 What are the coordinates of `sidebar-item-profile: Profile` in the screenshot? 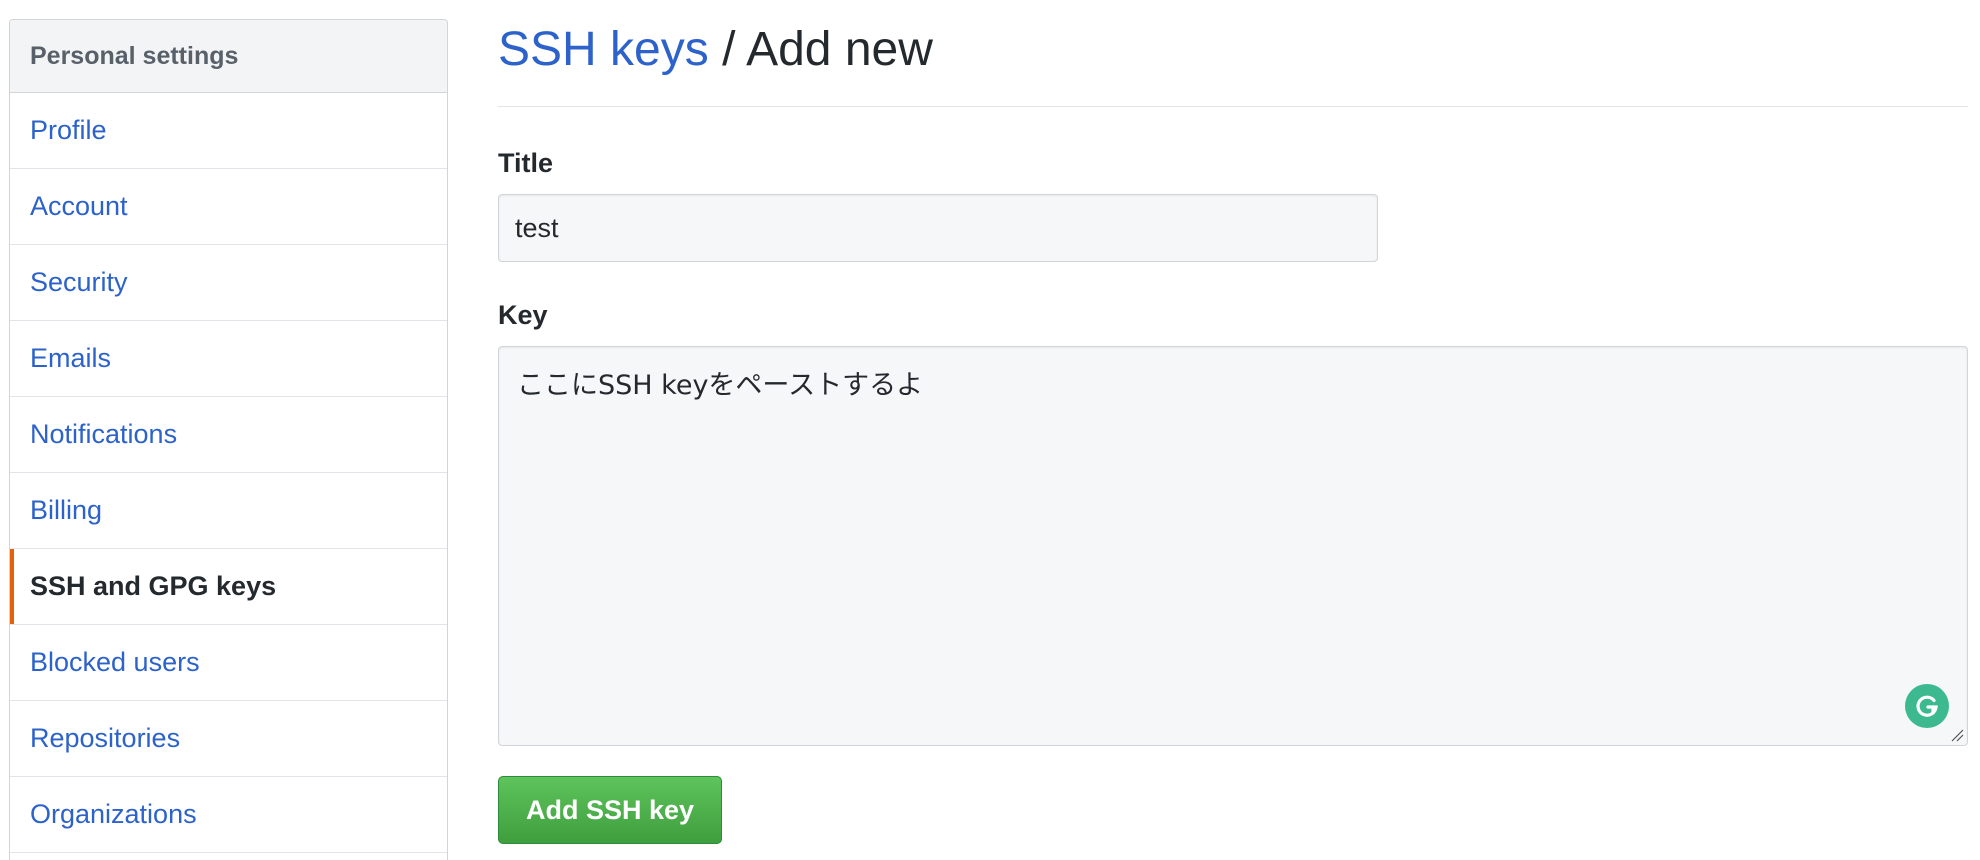 It's located at (228, 131).